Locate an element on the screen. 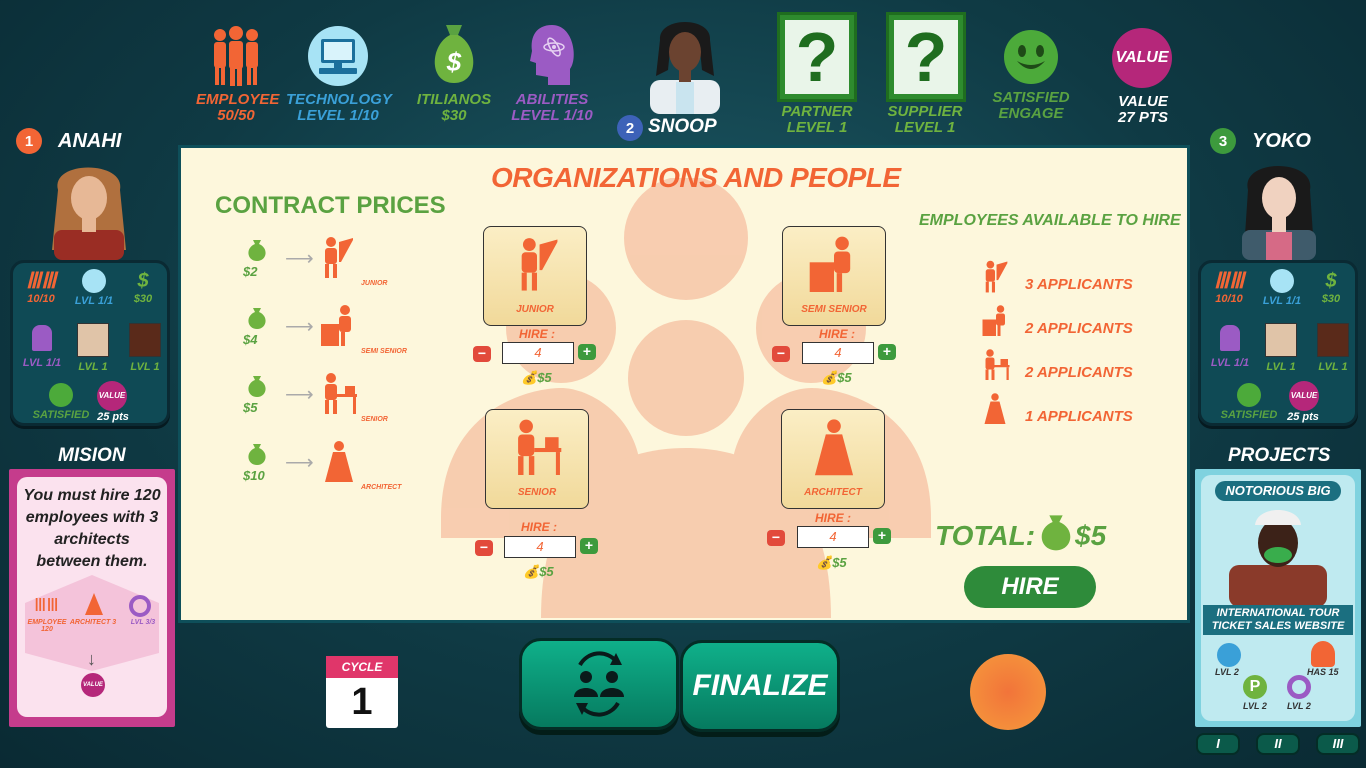  abilities-stat-value: LEVEL 1/10 is located at coordinates (552, 115).